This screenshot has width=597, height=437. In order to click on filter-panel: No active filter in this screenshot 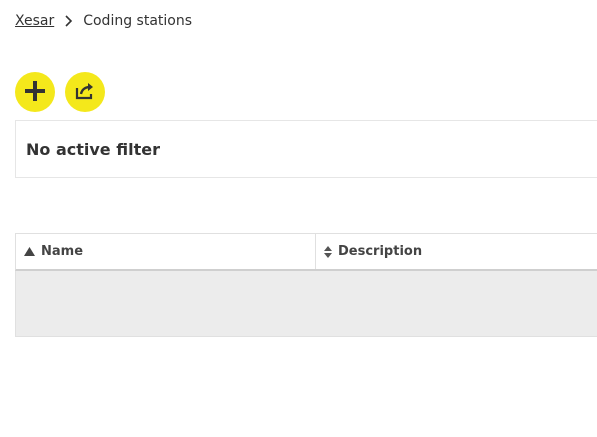, I will do `click(306, 149)`.